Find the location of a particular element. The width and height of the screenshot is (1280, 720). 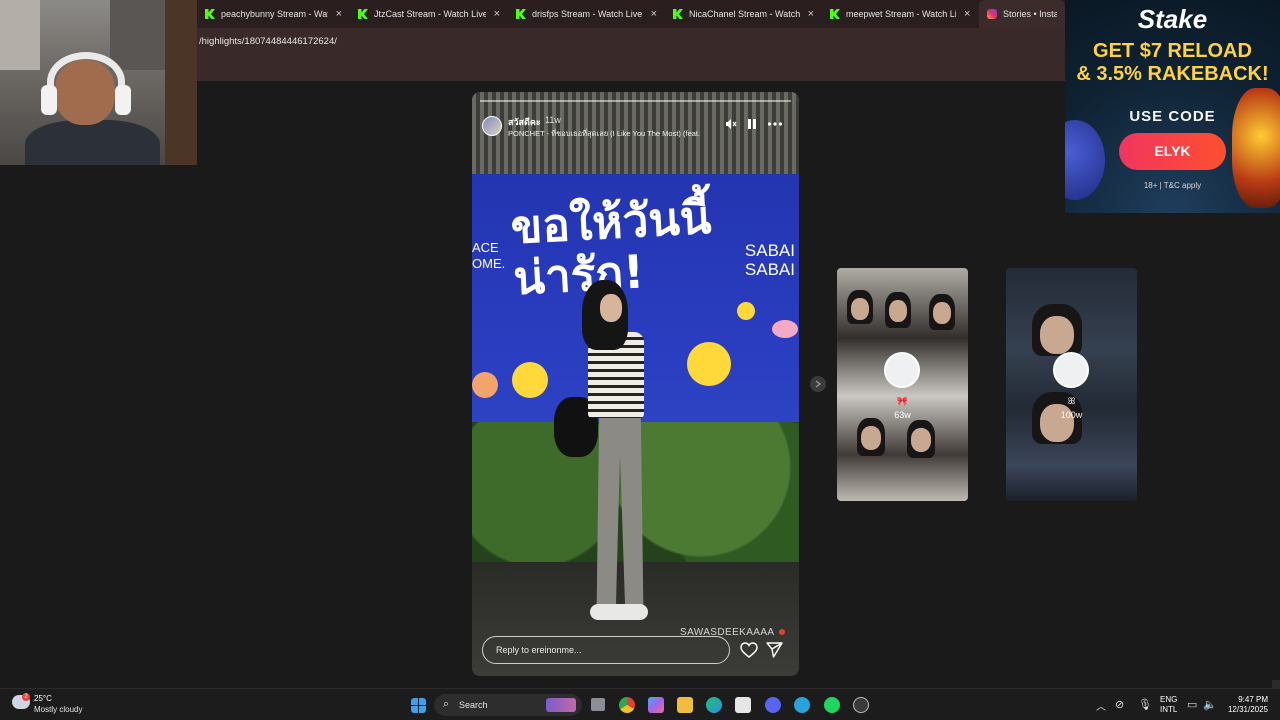

lang-line-1: ENG is located at coordinates (1169, 699).